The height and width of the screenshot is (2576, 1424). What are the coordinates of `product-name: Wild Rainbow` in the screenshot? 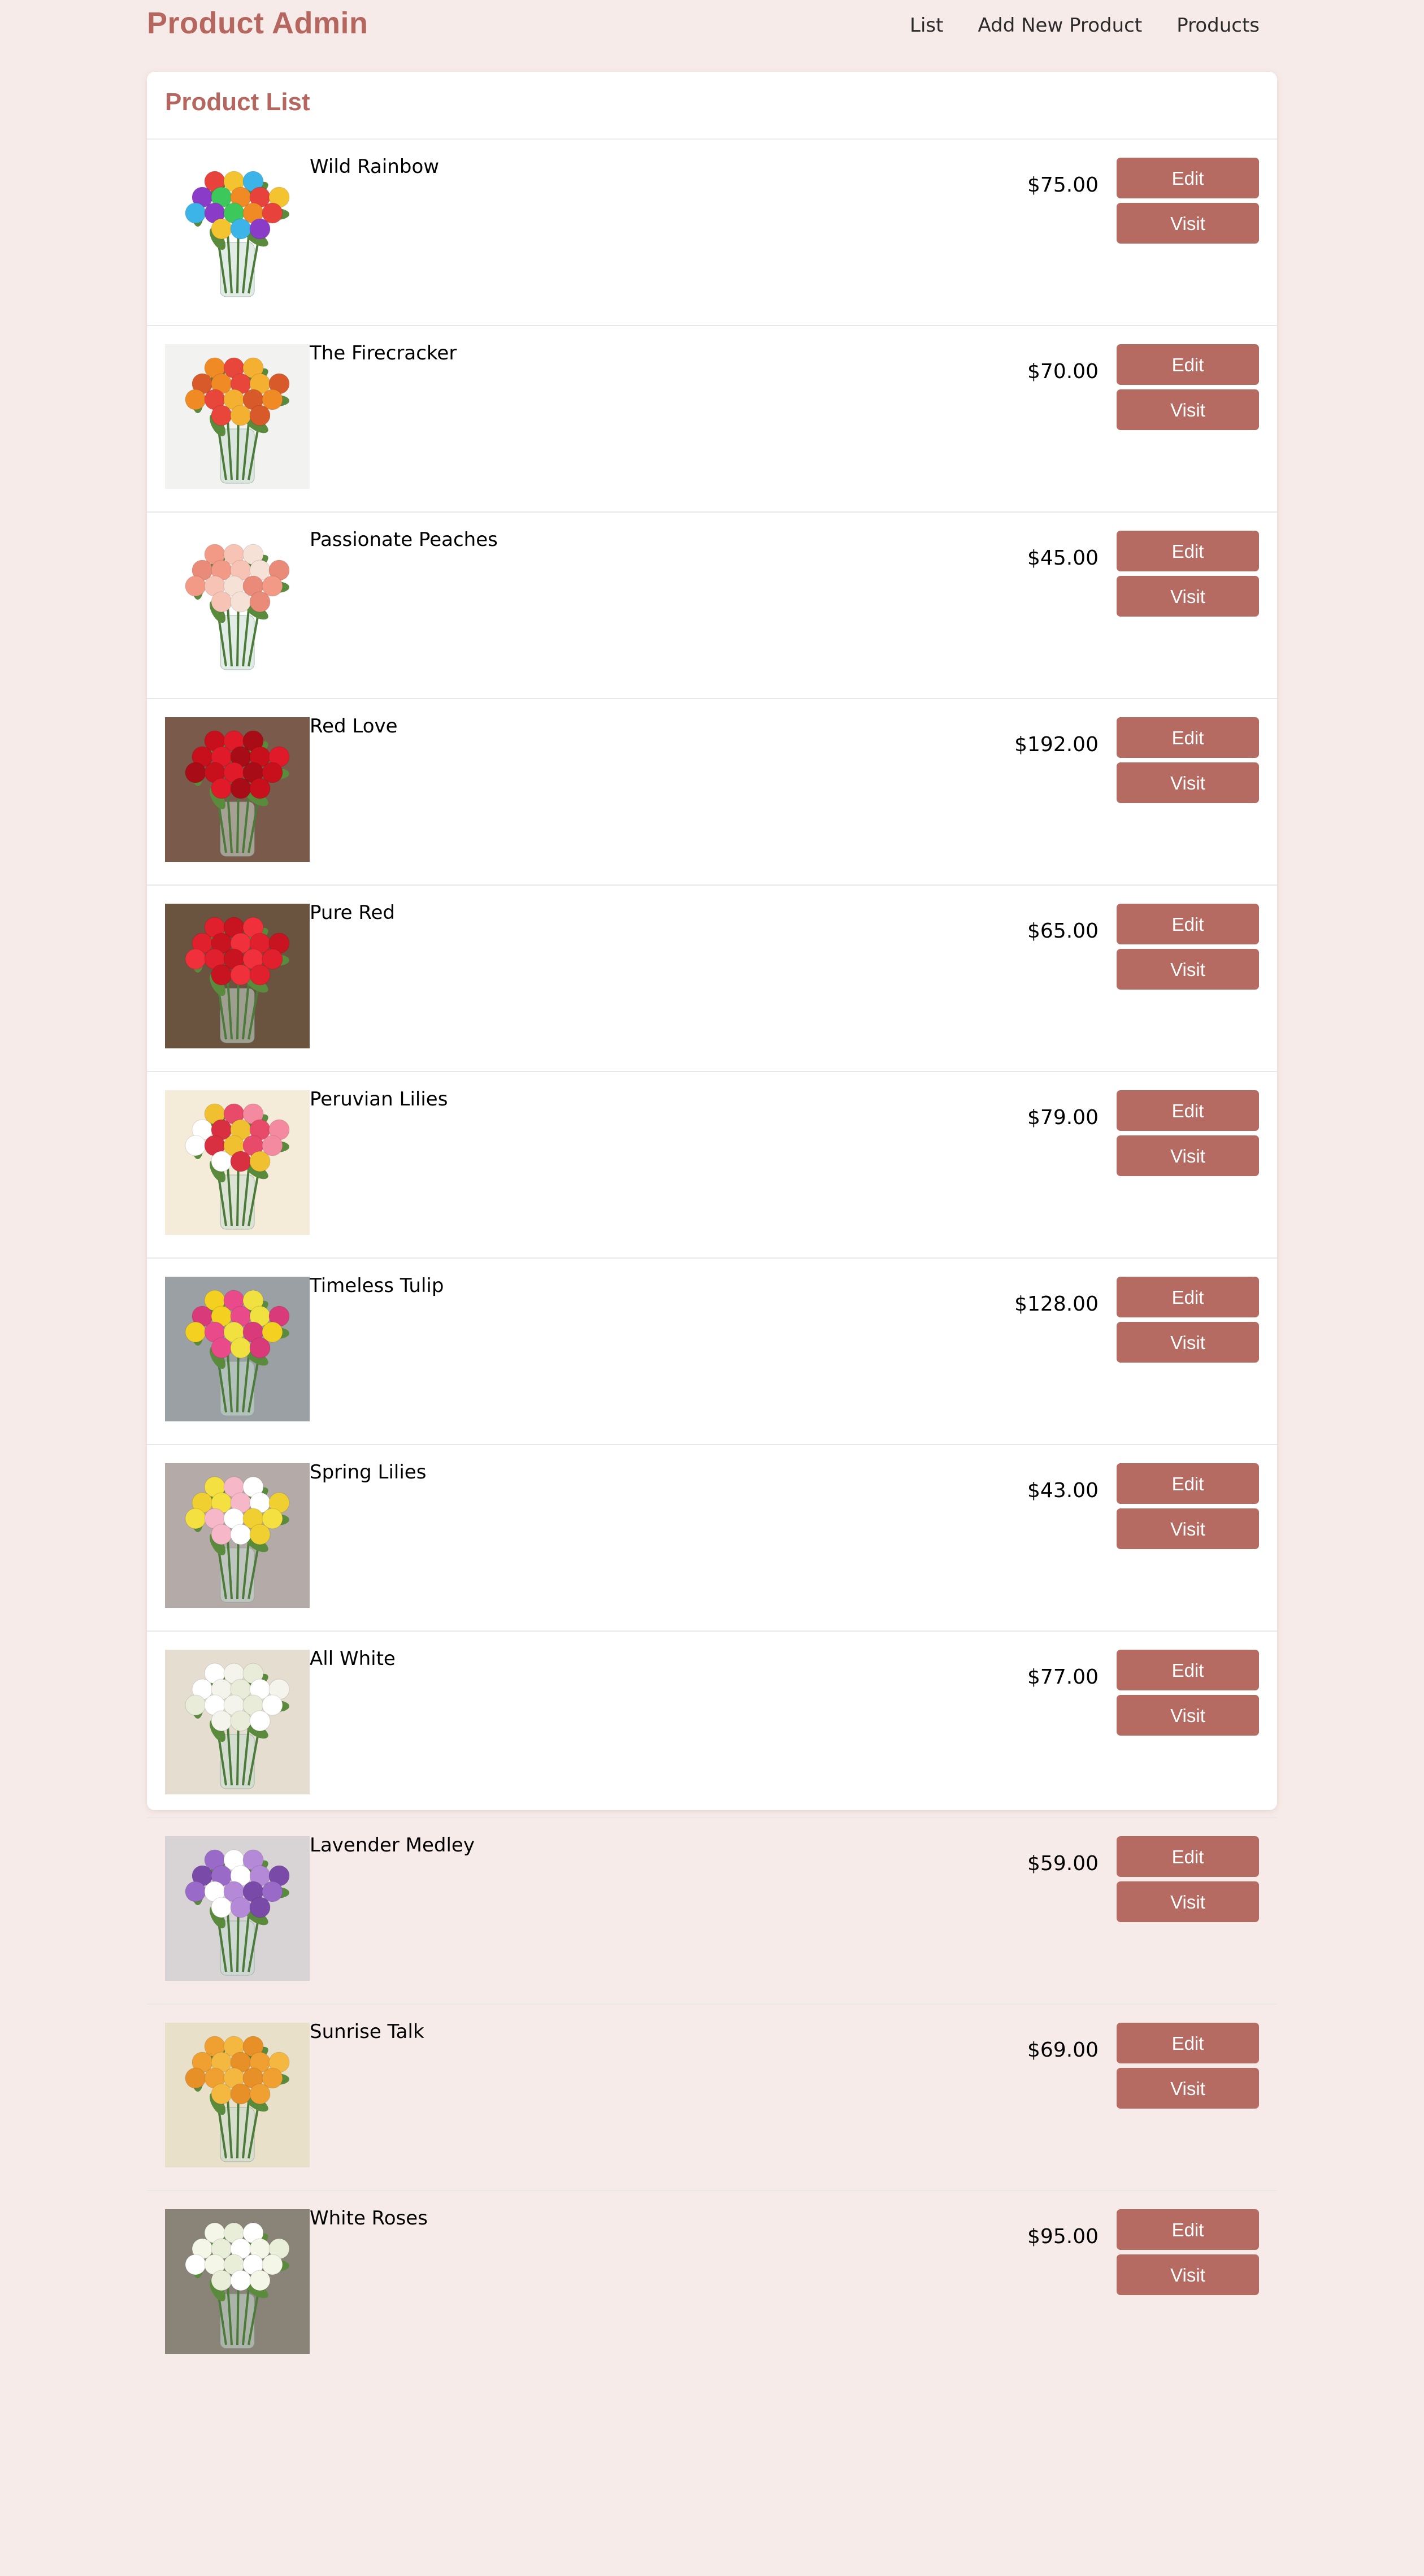 It's located at (375, 166).